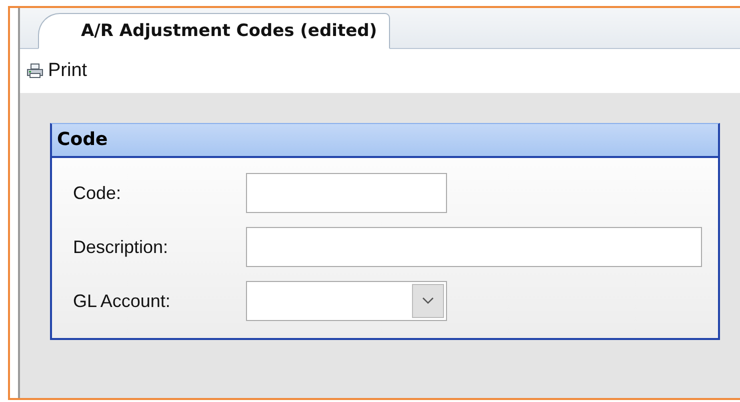 The width and height of the screenshot is (740, 402). What do you see at coordinates (97, 193) in the screenshot?
I see `field-label: Code:` at bounding box center [97, 193].